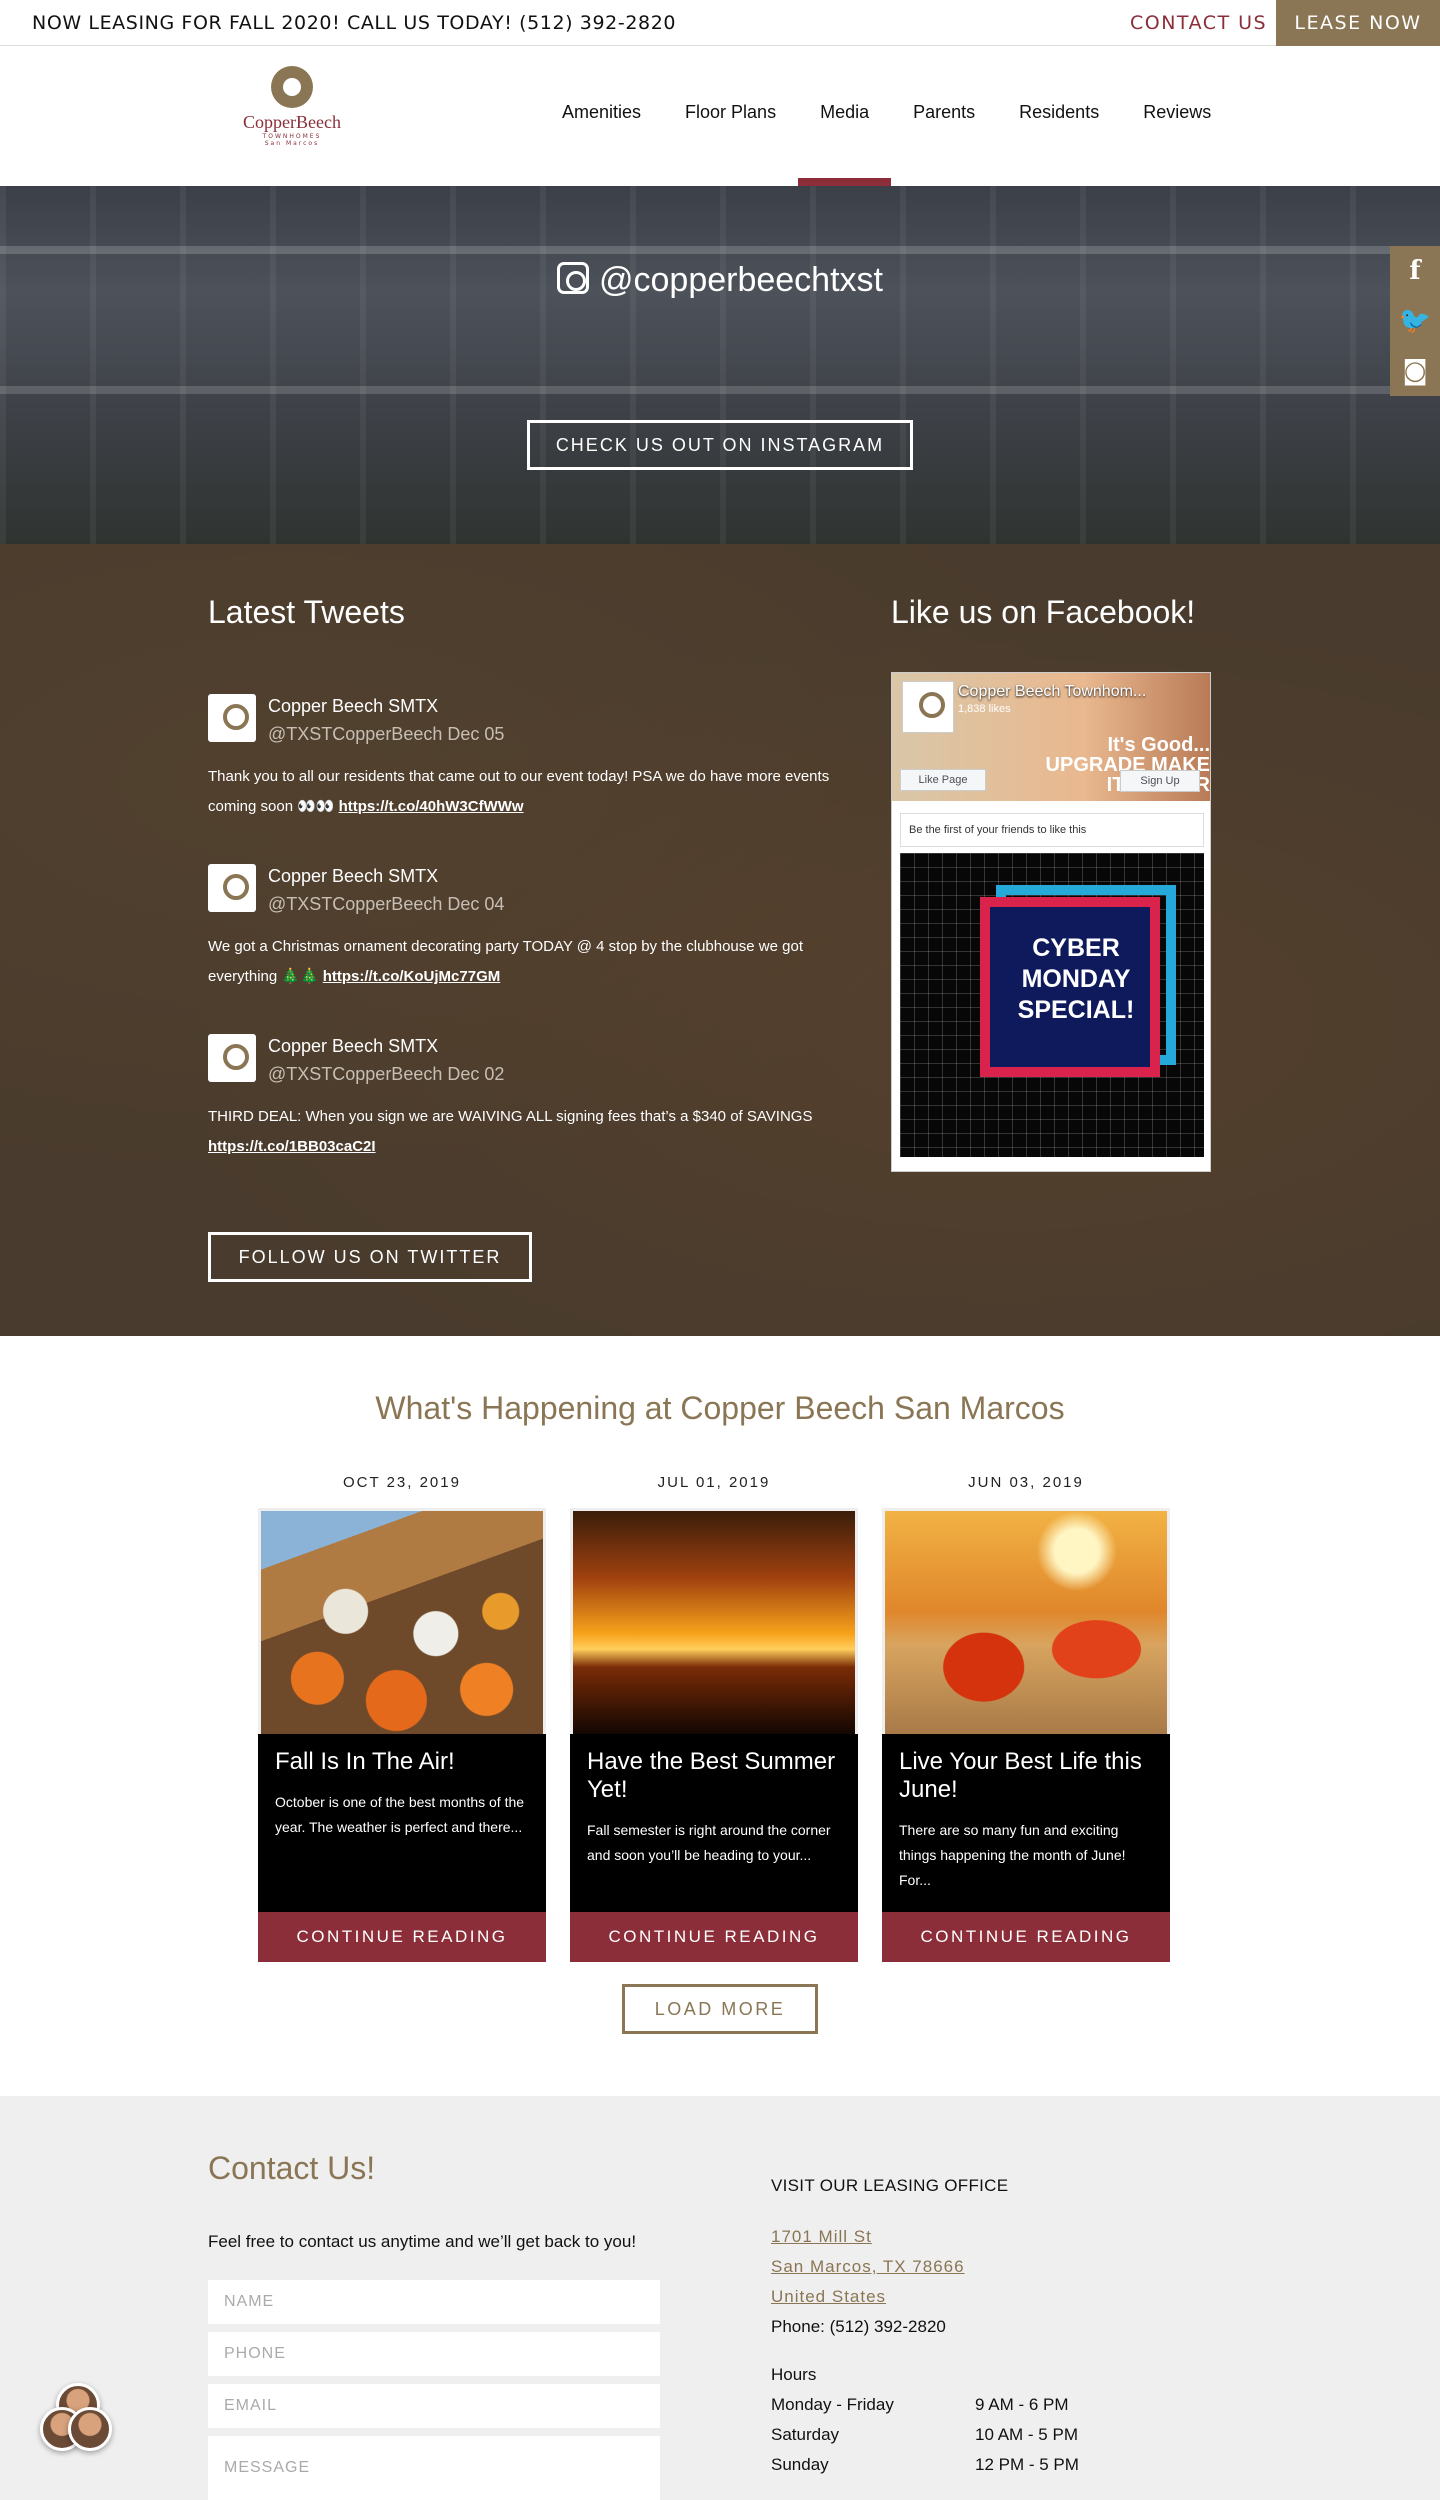  What do you see at coordinates (1043, 612) in the screenshot?
I see `facebook-title: Like us on Facebook!` at bounding box center [1043, 612].